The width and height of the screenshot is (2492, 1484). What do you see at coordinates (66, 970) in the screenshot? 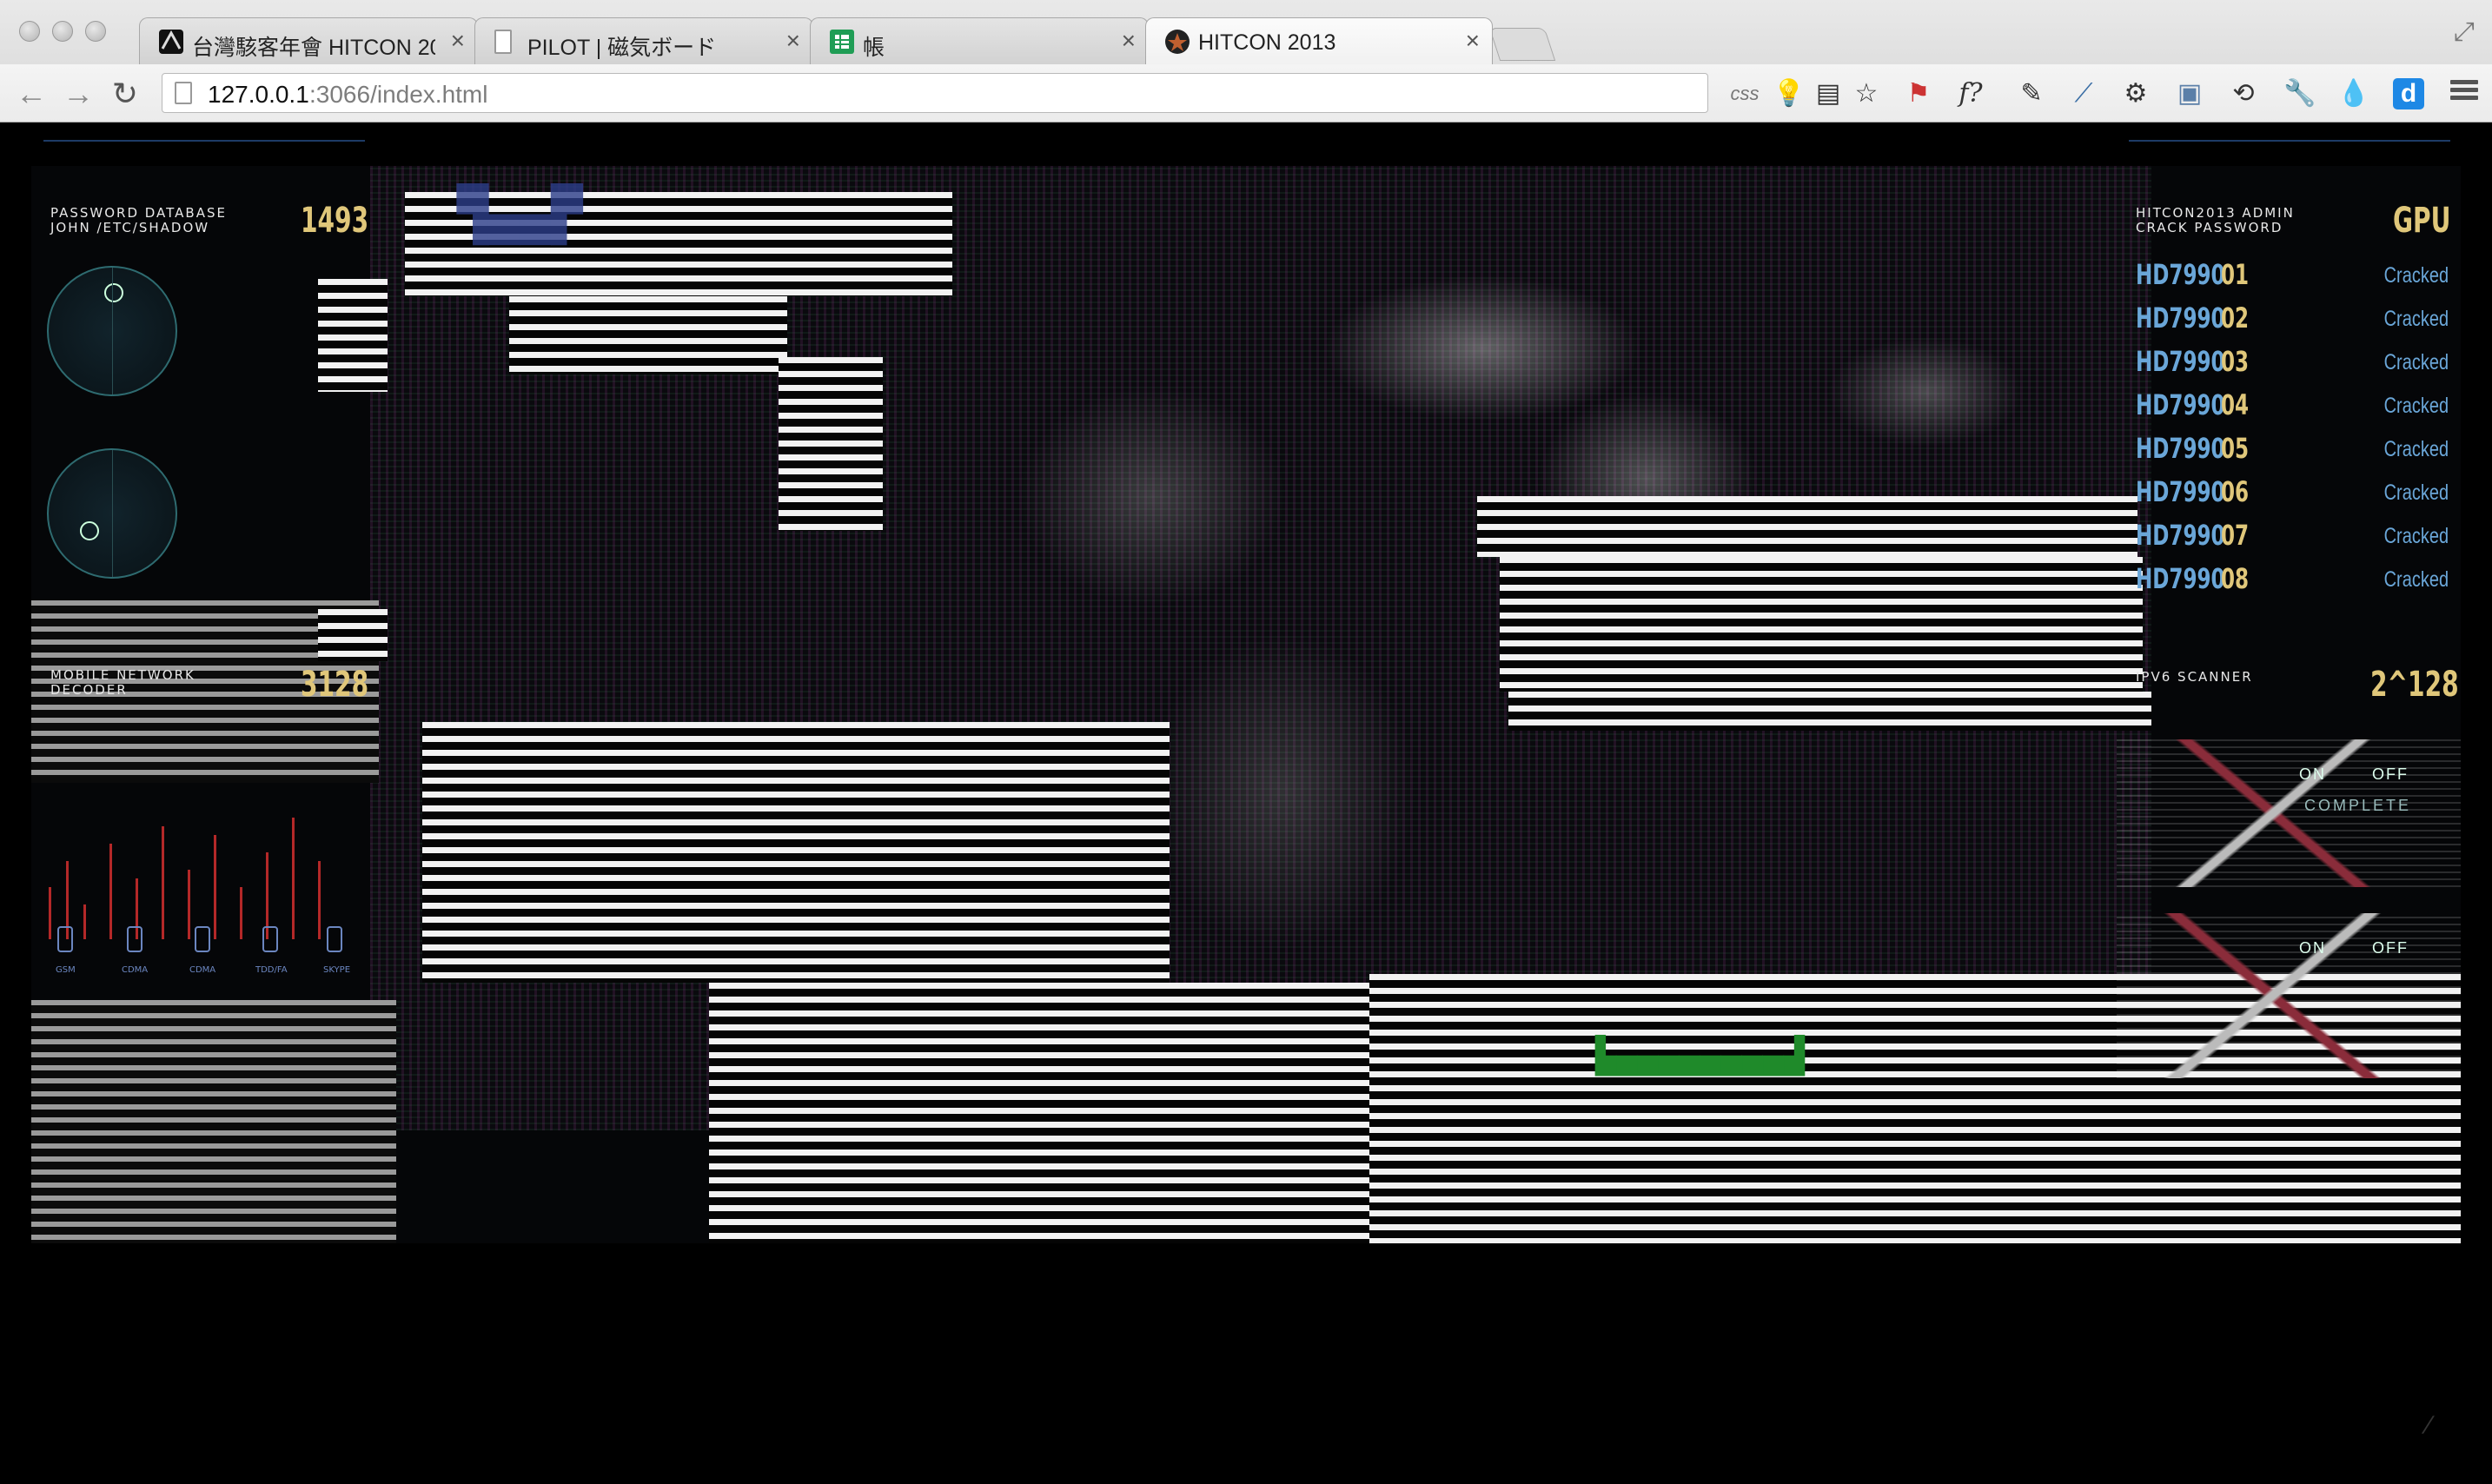
I see `mobile-label: GSM` at bounding box center [66, 970].